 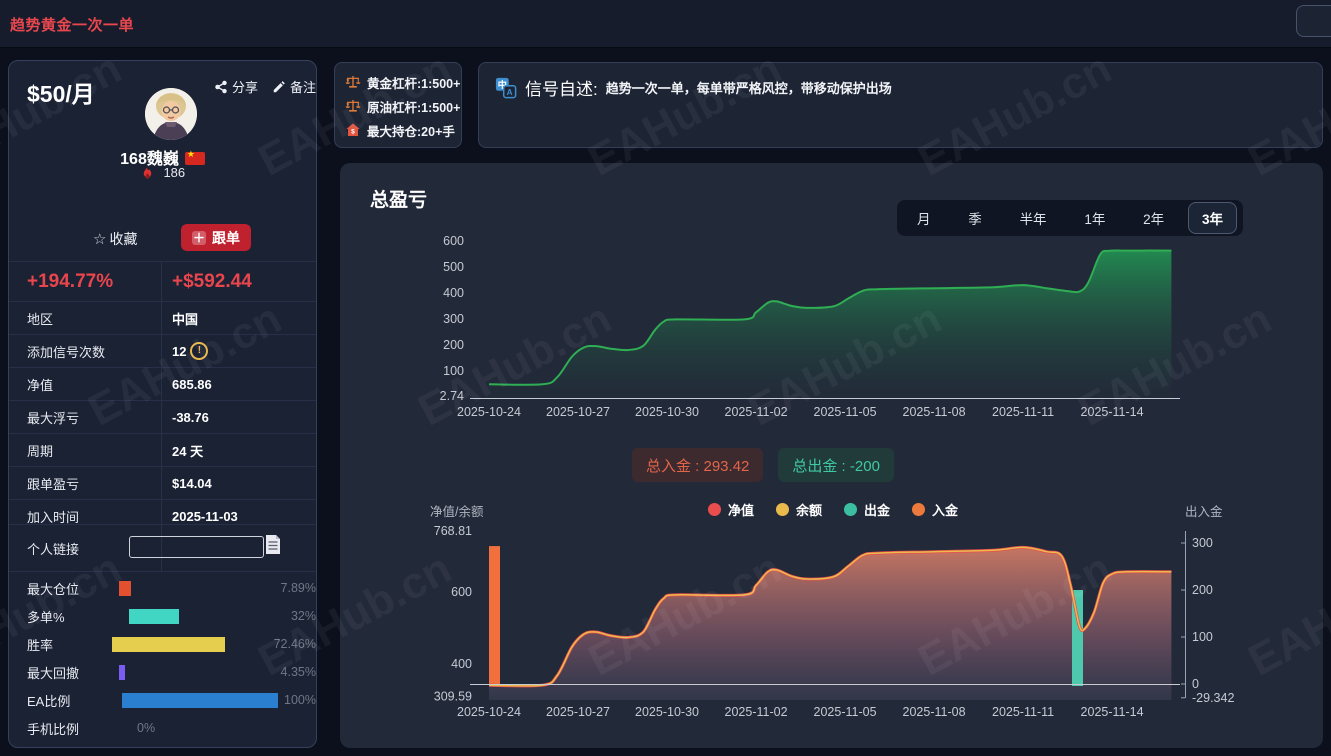 What do you see at coordinates (199, 351) in the screenshot?
I see `warning-icon: !` at bounding box center [199, 351].